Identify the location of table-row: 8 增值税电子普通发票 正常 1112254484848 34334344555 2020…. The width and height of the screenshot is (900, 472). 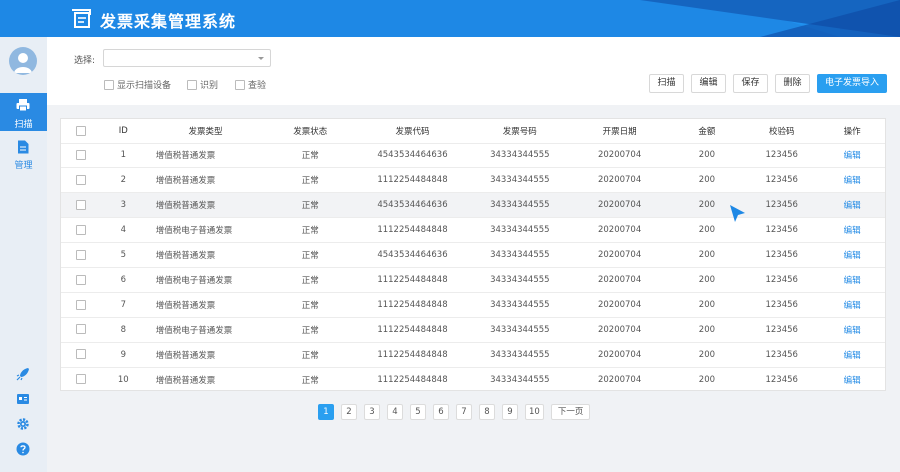
(473, 329).